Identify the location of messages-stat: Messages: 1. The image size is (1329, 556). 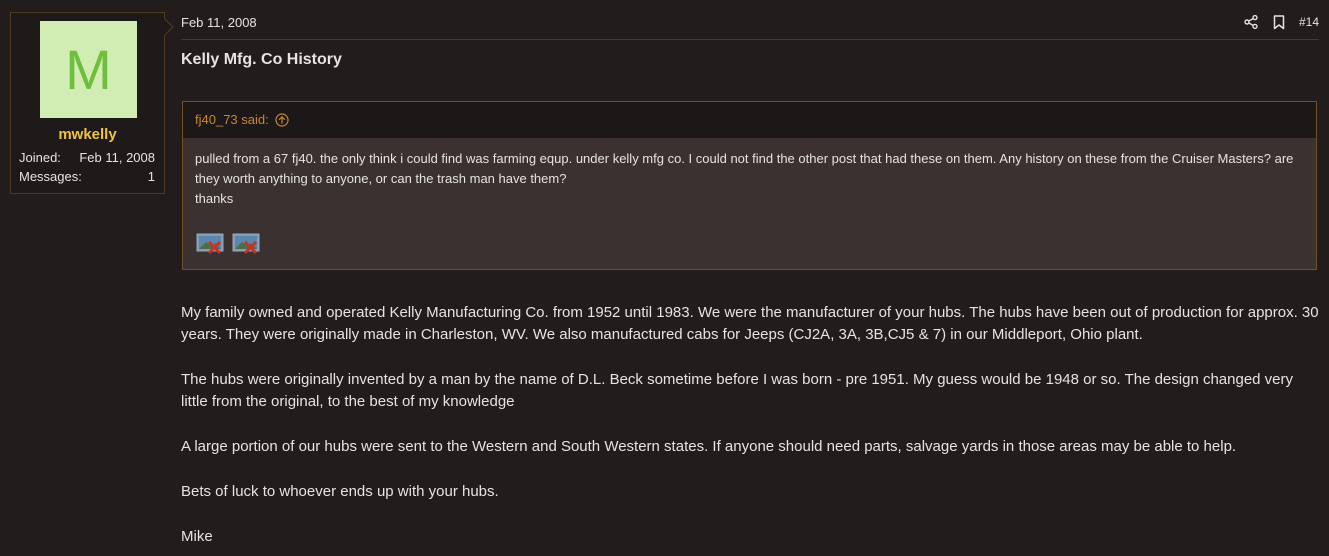
(87, 176).